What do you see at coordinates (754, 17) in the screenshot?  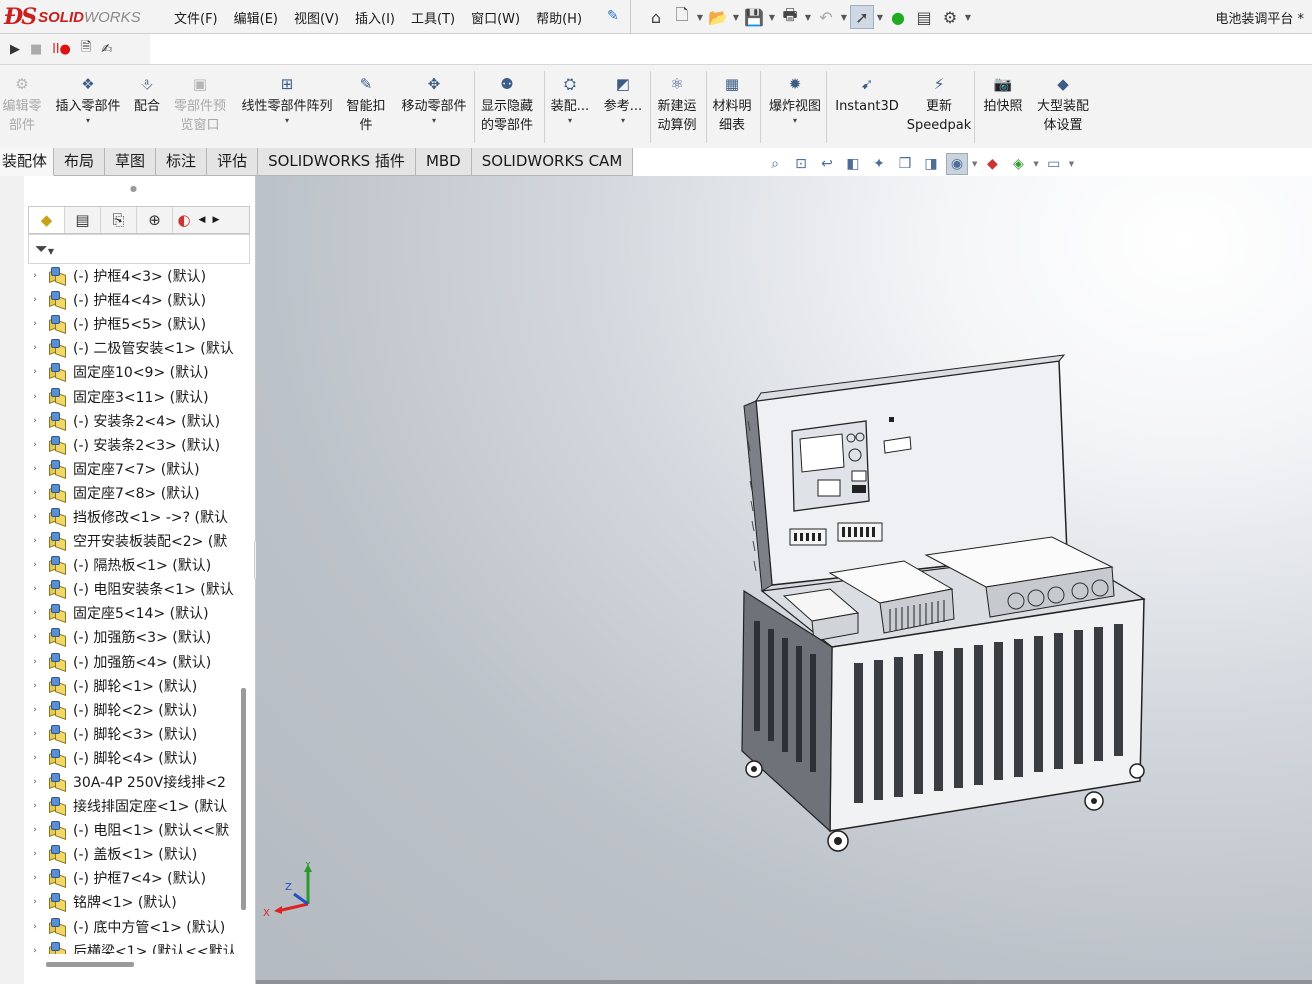 I see `save-icon: 💾` at bounding box center [754, 17].